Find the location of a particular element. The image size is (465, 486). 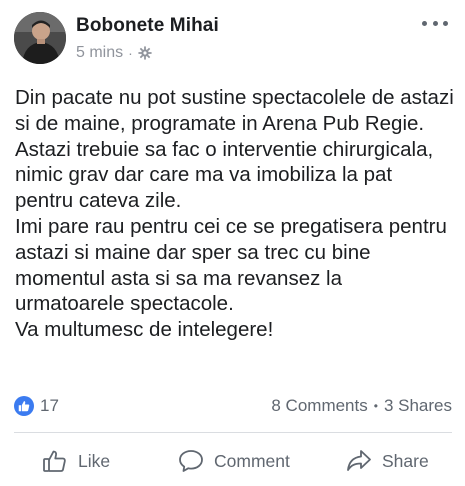

post-meta: 5 mins · is located at coordinates (114, 53).